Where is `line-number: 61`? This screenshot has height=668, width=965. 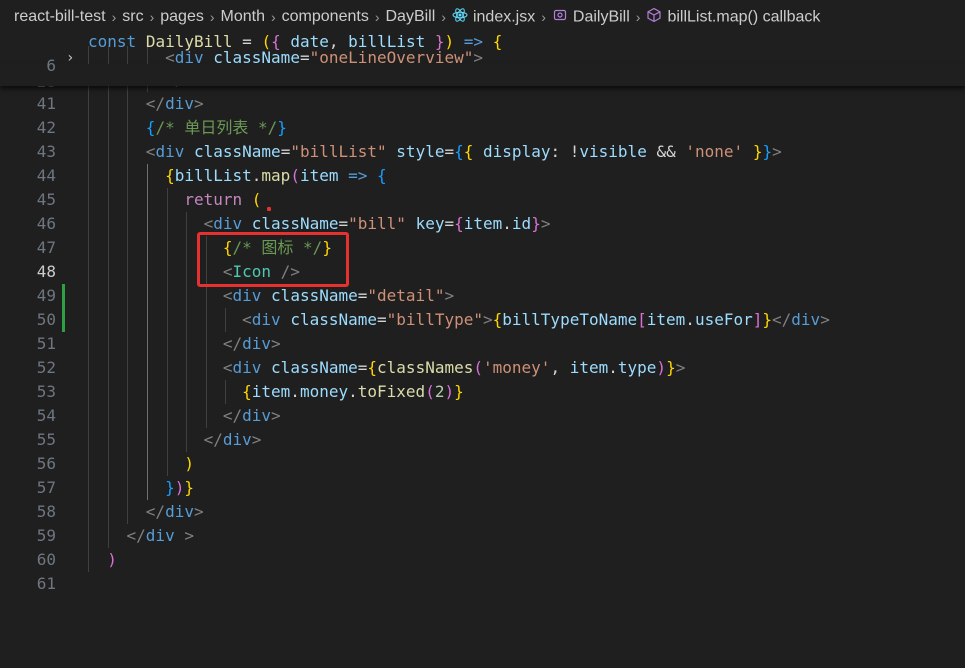 line-number: 61 is located at coordinates (46, 583).